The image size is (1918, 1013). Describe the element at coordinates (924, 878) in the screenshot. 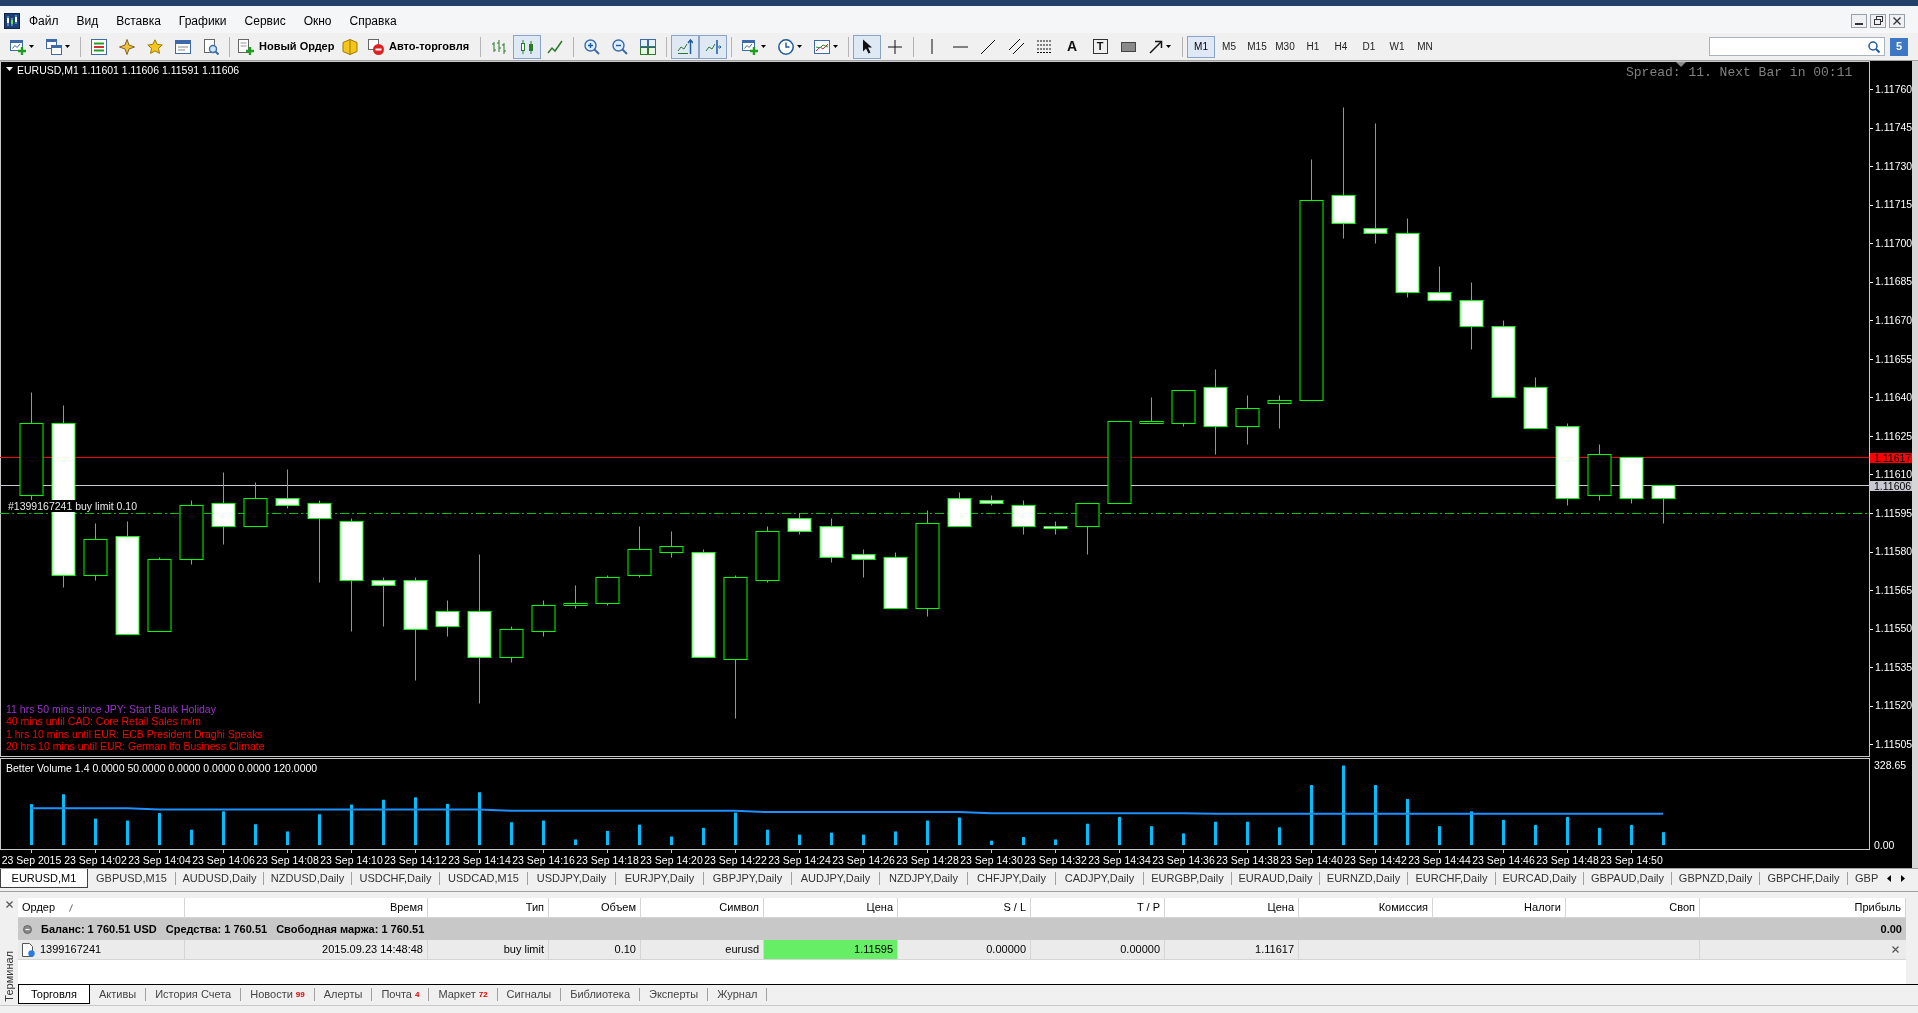

I see `chart-tab: NZDJPY,Daily` at that location.